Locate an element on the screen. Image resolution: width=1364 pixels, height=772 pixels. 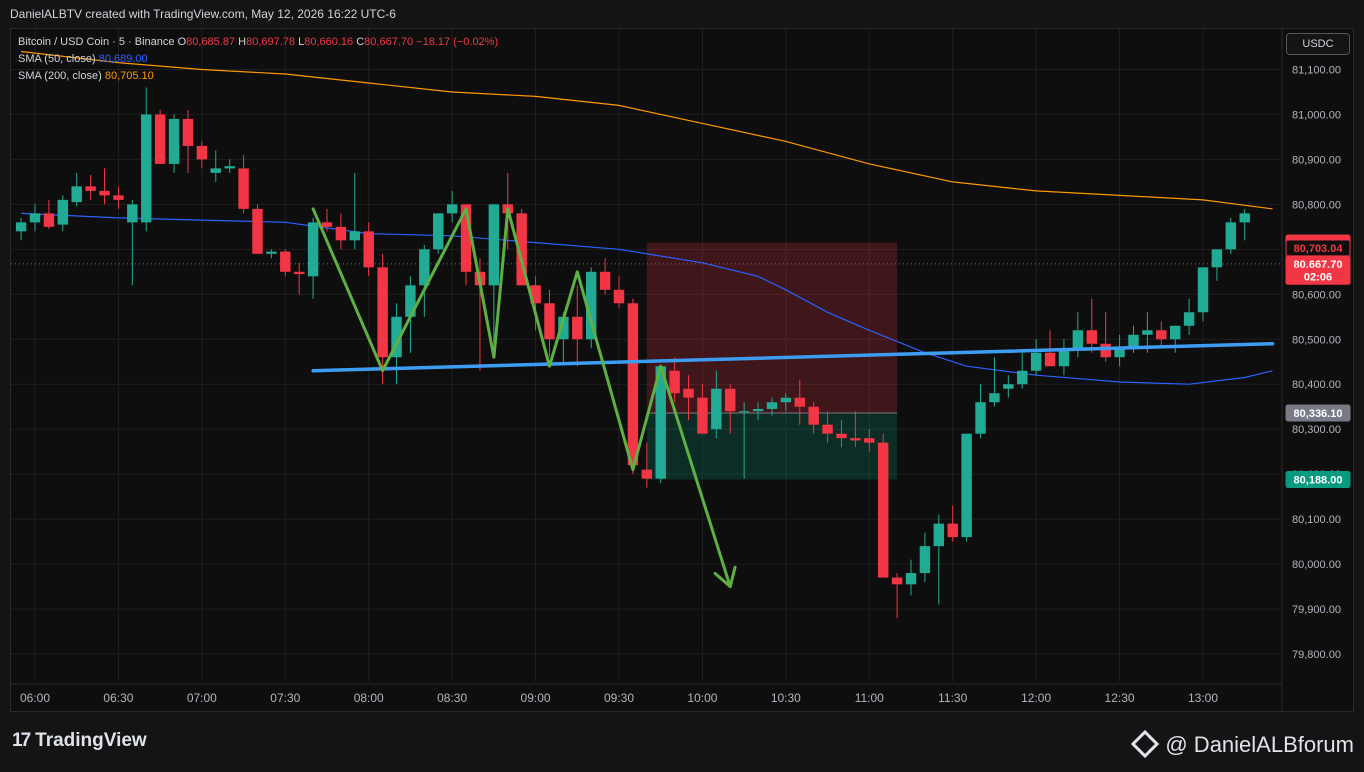
open-value: 80,685.87 is located at coordinates (211, 42).